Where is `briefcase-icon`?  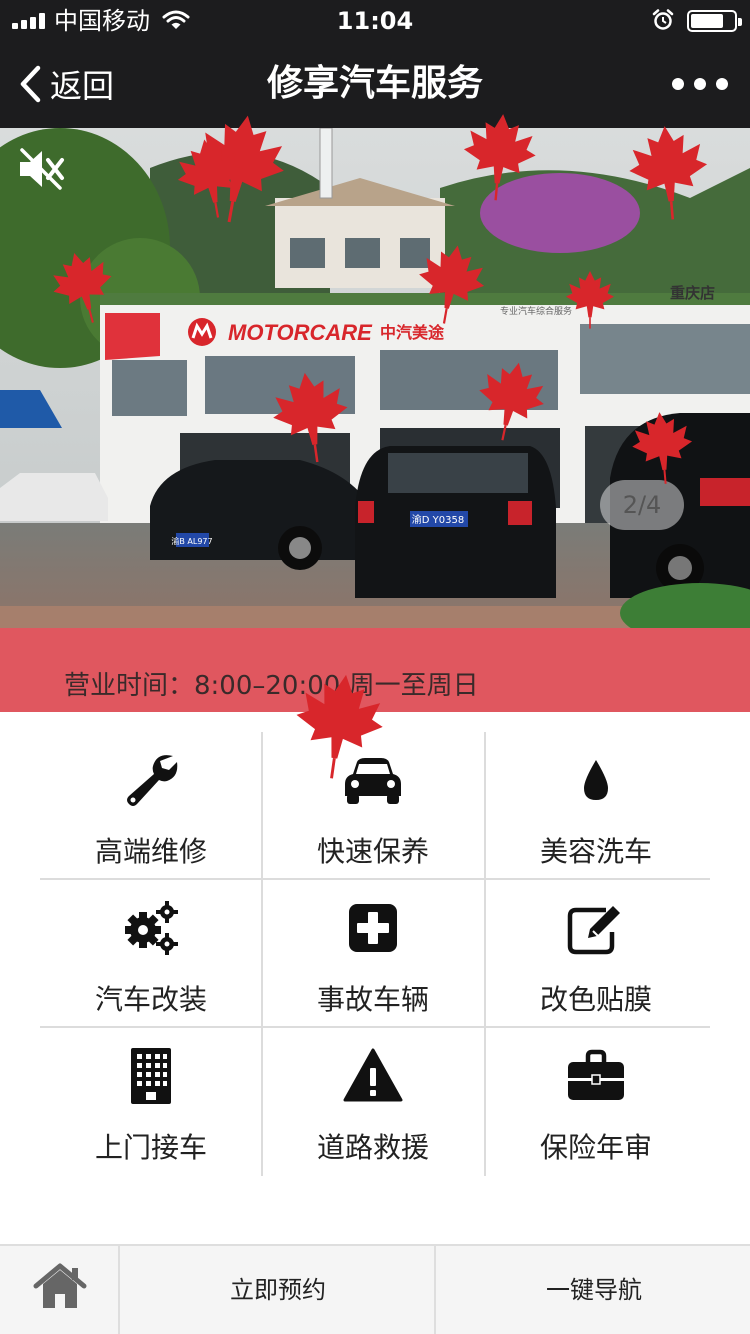
briefcase-icon is located at coordinates (596, 1074).